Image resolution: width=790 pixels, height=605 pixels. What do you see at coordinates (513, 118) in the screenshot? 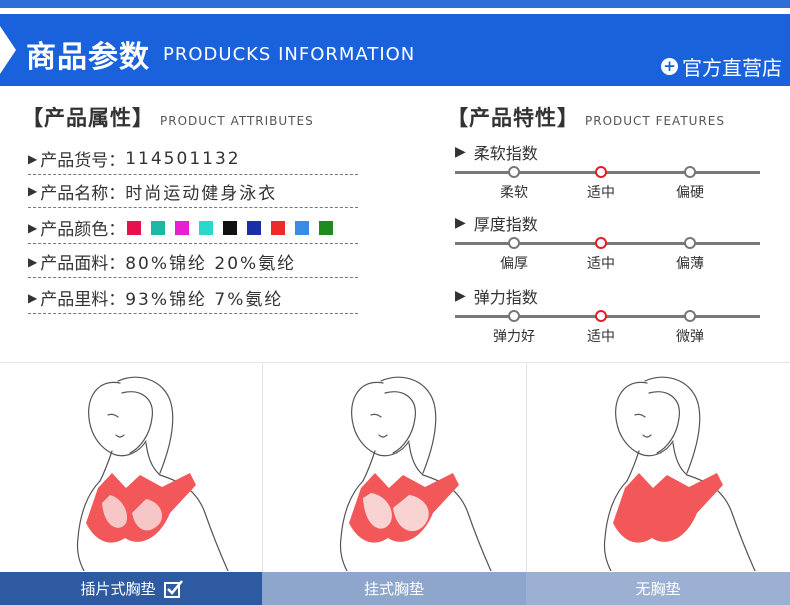
I see `features-heading-cn: 【产品特性】` at bounding box center [513, 118].